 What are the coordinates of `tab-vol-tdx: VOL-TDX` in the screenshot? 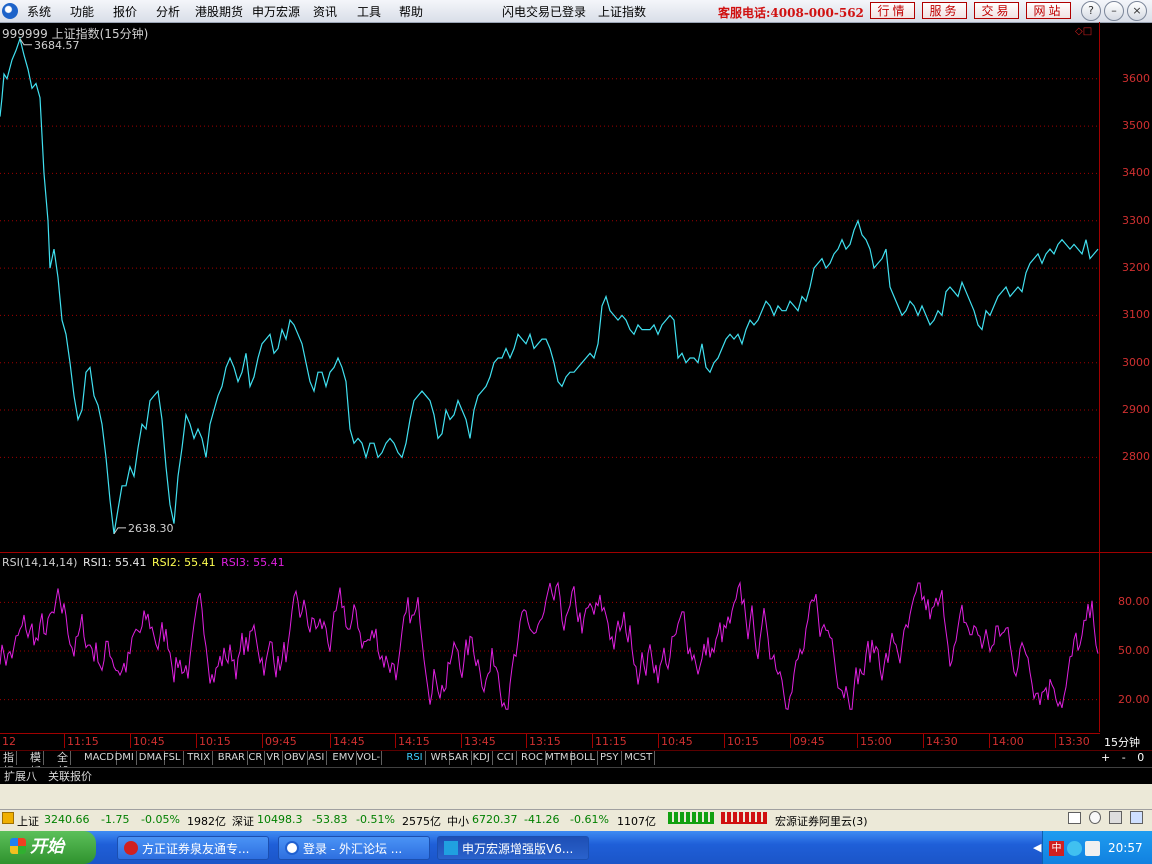 It's located at (369, 764).